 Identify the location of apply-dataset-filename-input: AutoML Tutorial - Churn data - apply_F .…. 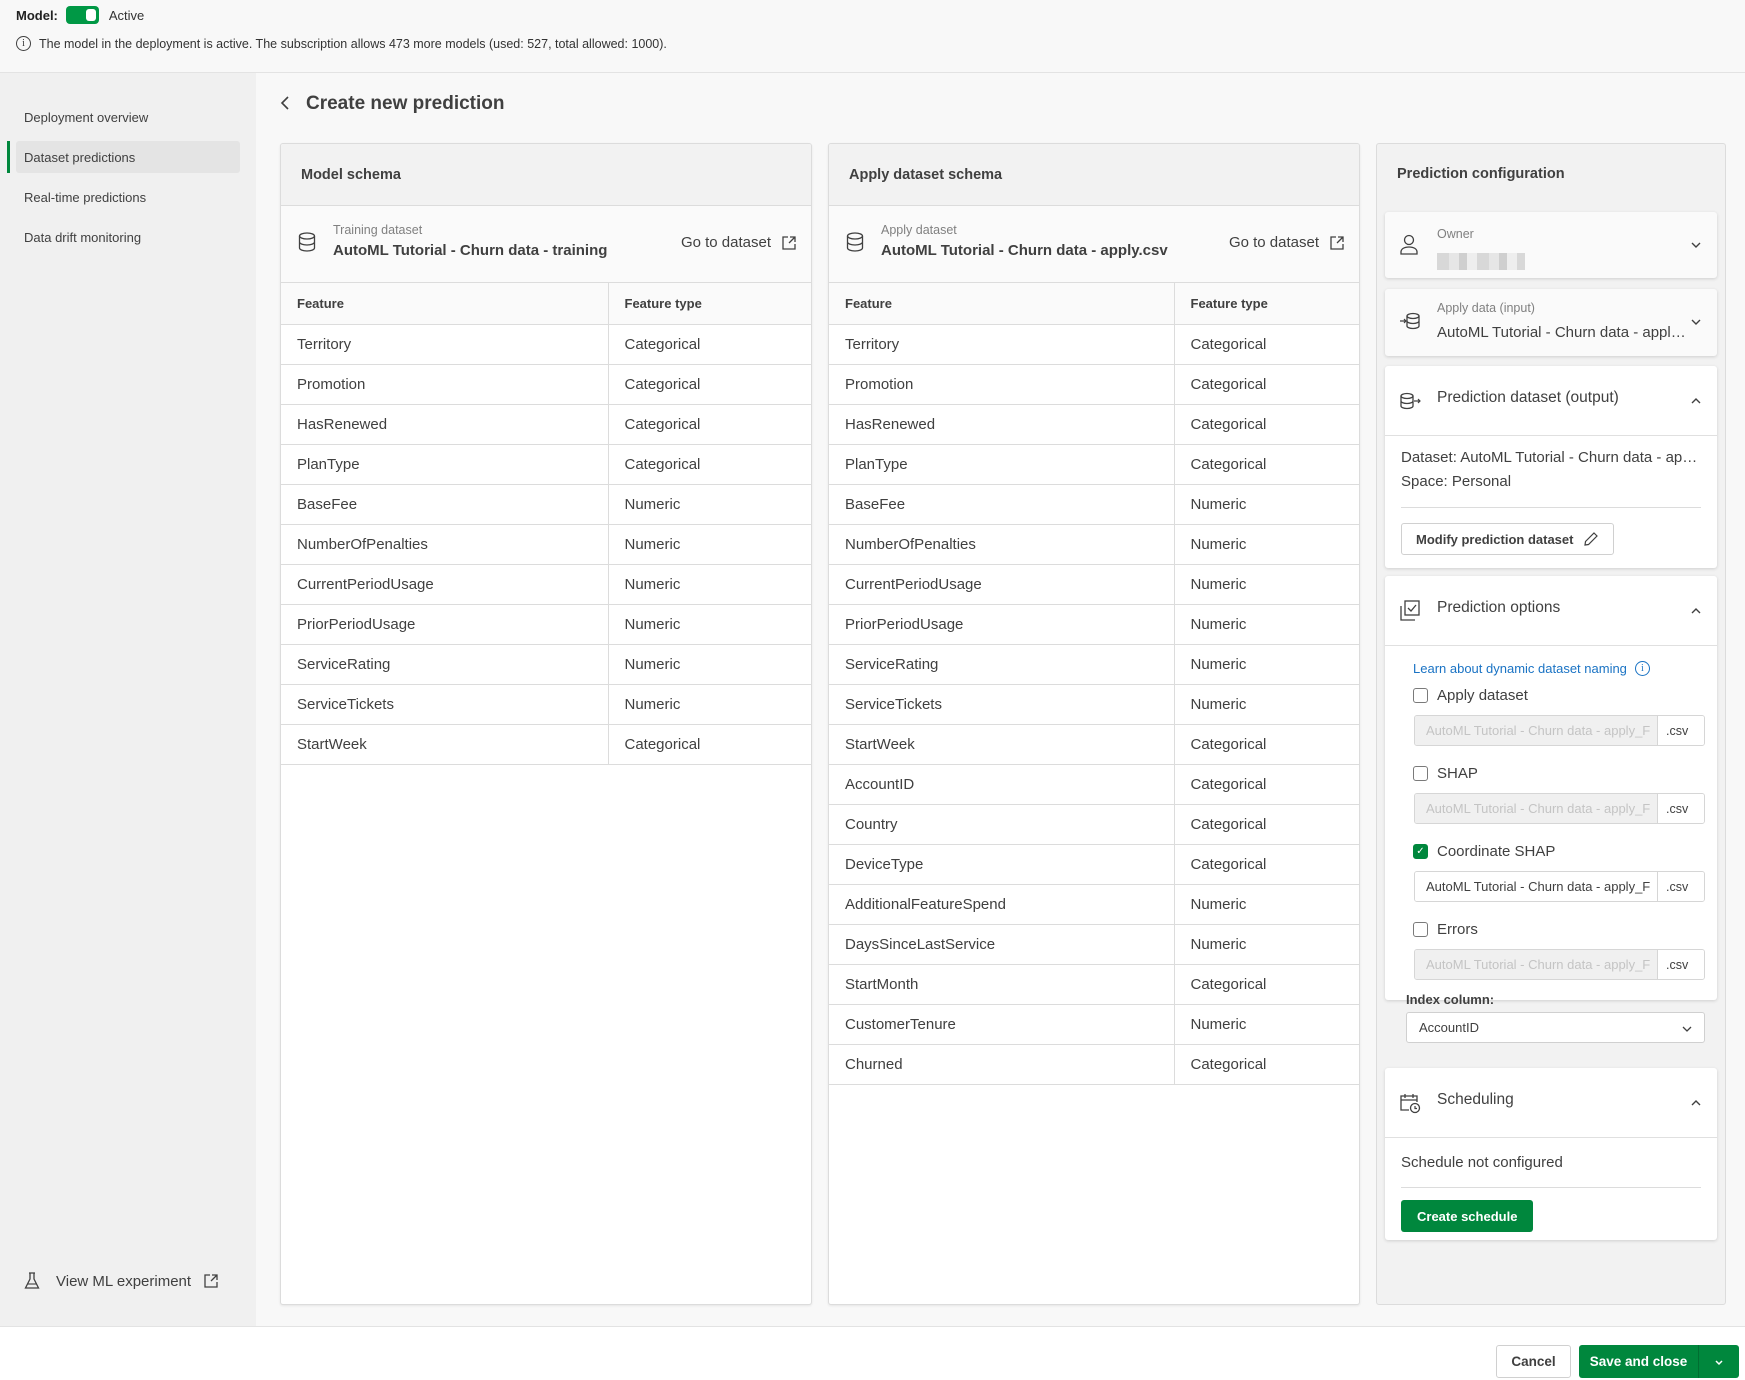
(1559, 730).